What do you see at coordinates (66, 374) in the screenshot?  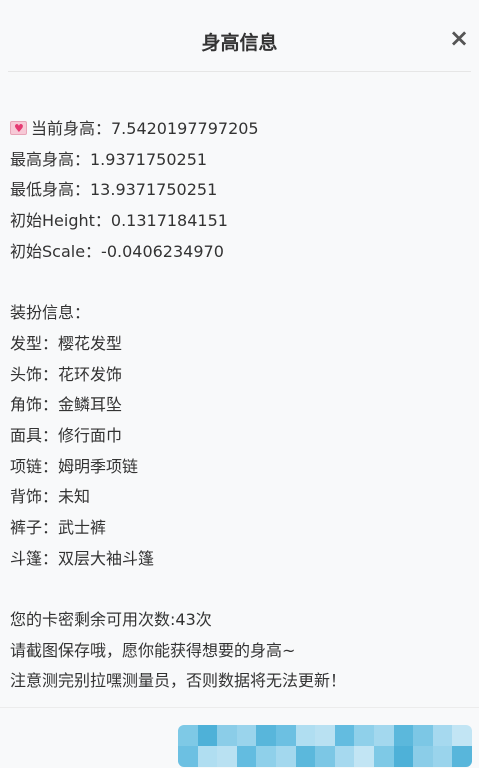 I see `outfit-headwear: 头饰：花环发饰` at bounding box center [66, 374].